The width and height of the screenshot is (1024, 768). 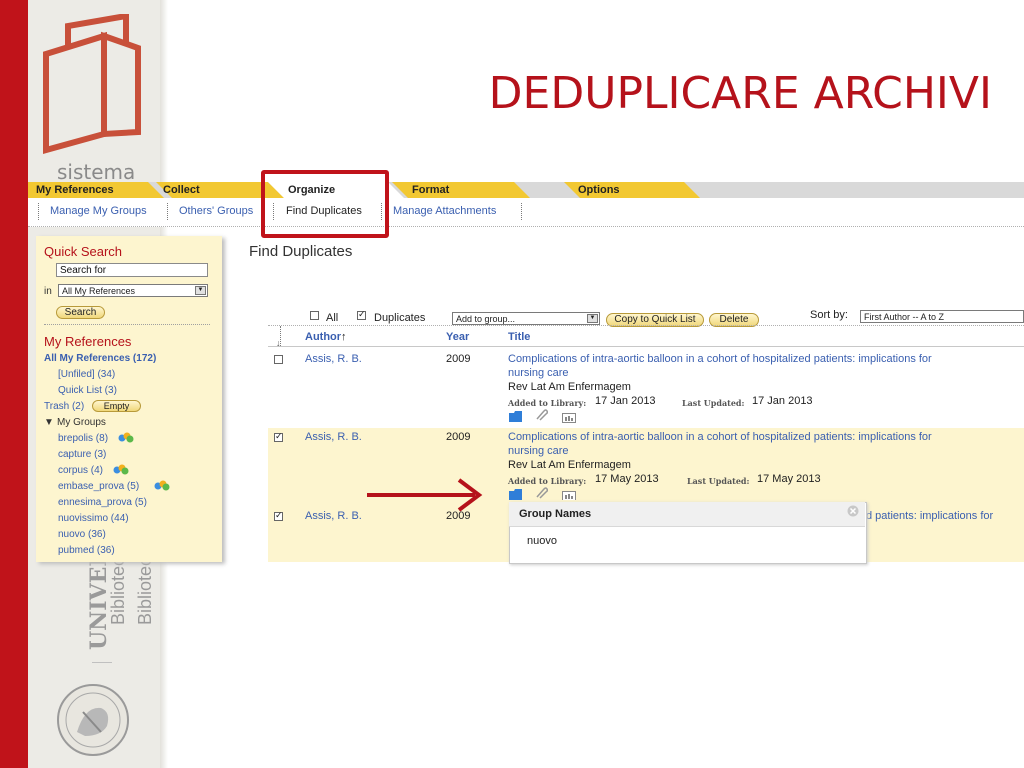 I want to click on updated-date: 17 May 2013, so click(x=789, y=479).